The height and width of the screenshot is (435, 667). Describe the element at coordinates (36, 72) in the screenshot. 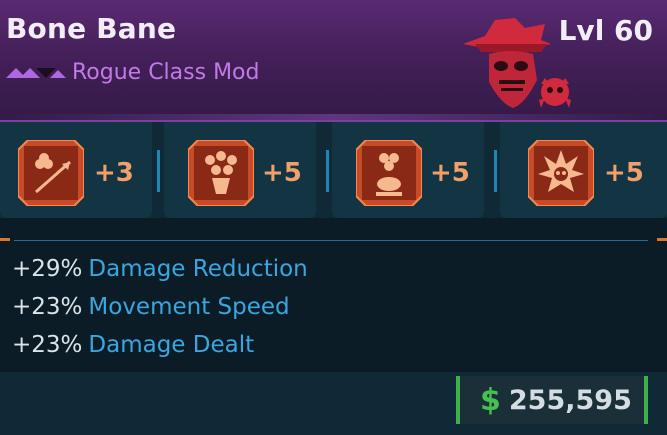

I see `rarity-chevrons-icon` at that location.